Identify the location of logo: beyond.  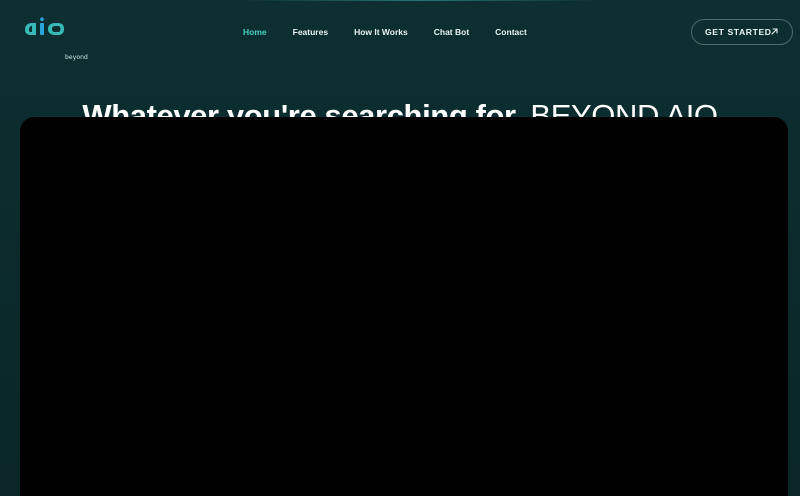
(55, 39).